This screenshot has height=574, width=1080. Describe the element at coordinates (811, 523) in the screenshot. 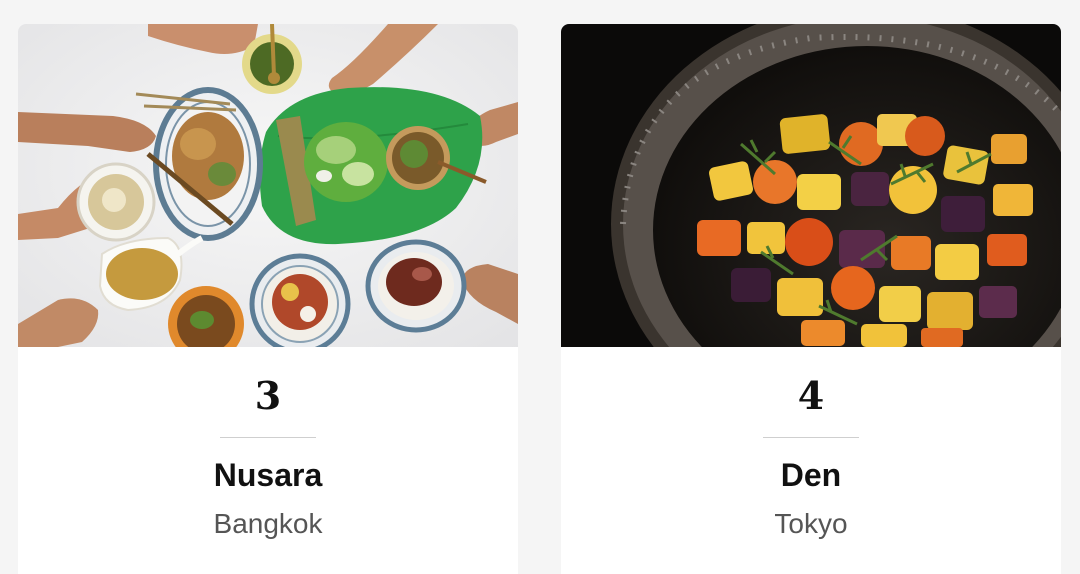

I see `restaurant-city: Tokyo` at that location.